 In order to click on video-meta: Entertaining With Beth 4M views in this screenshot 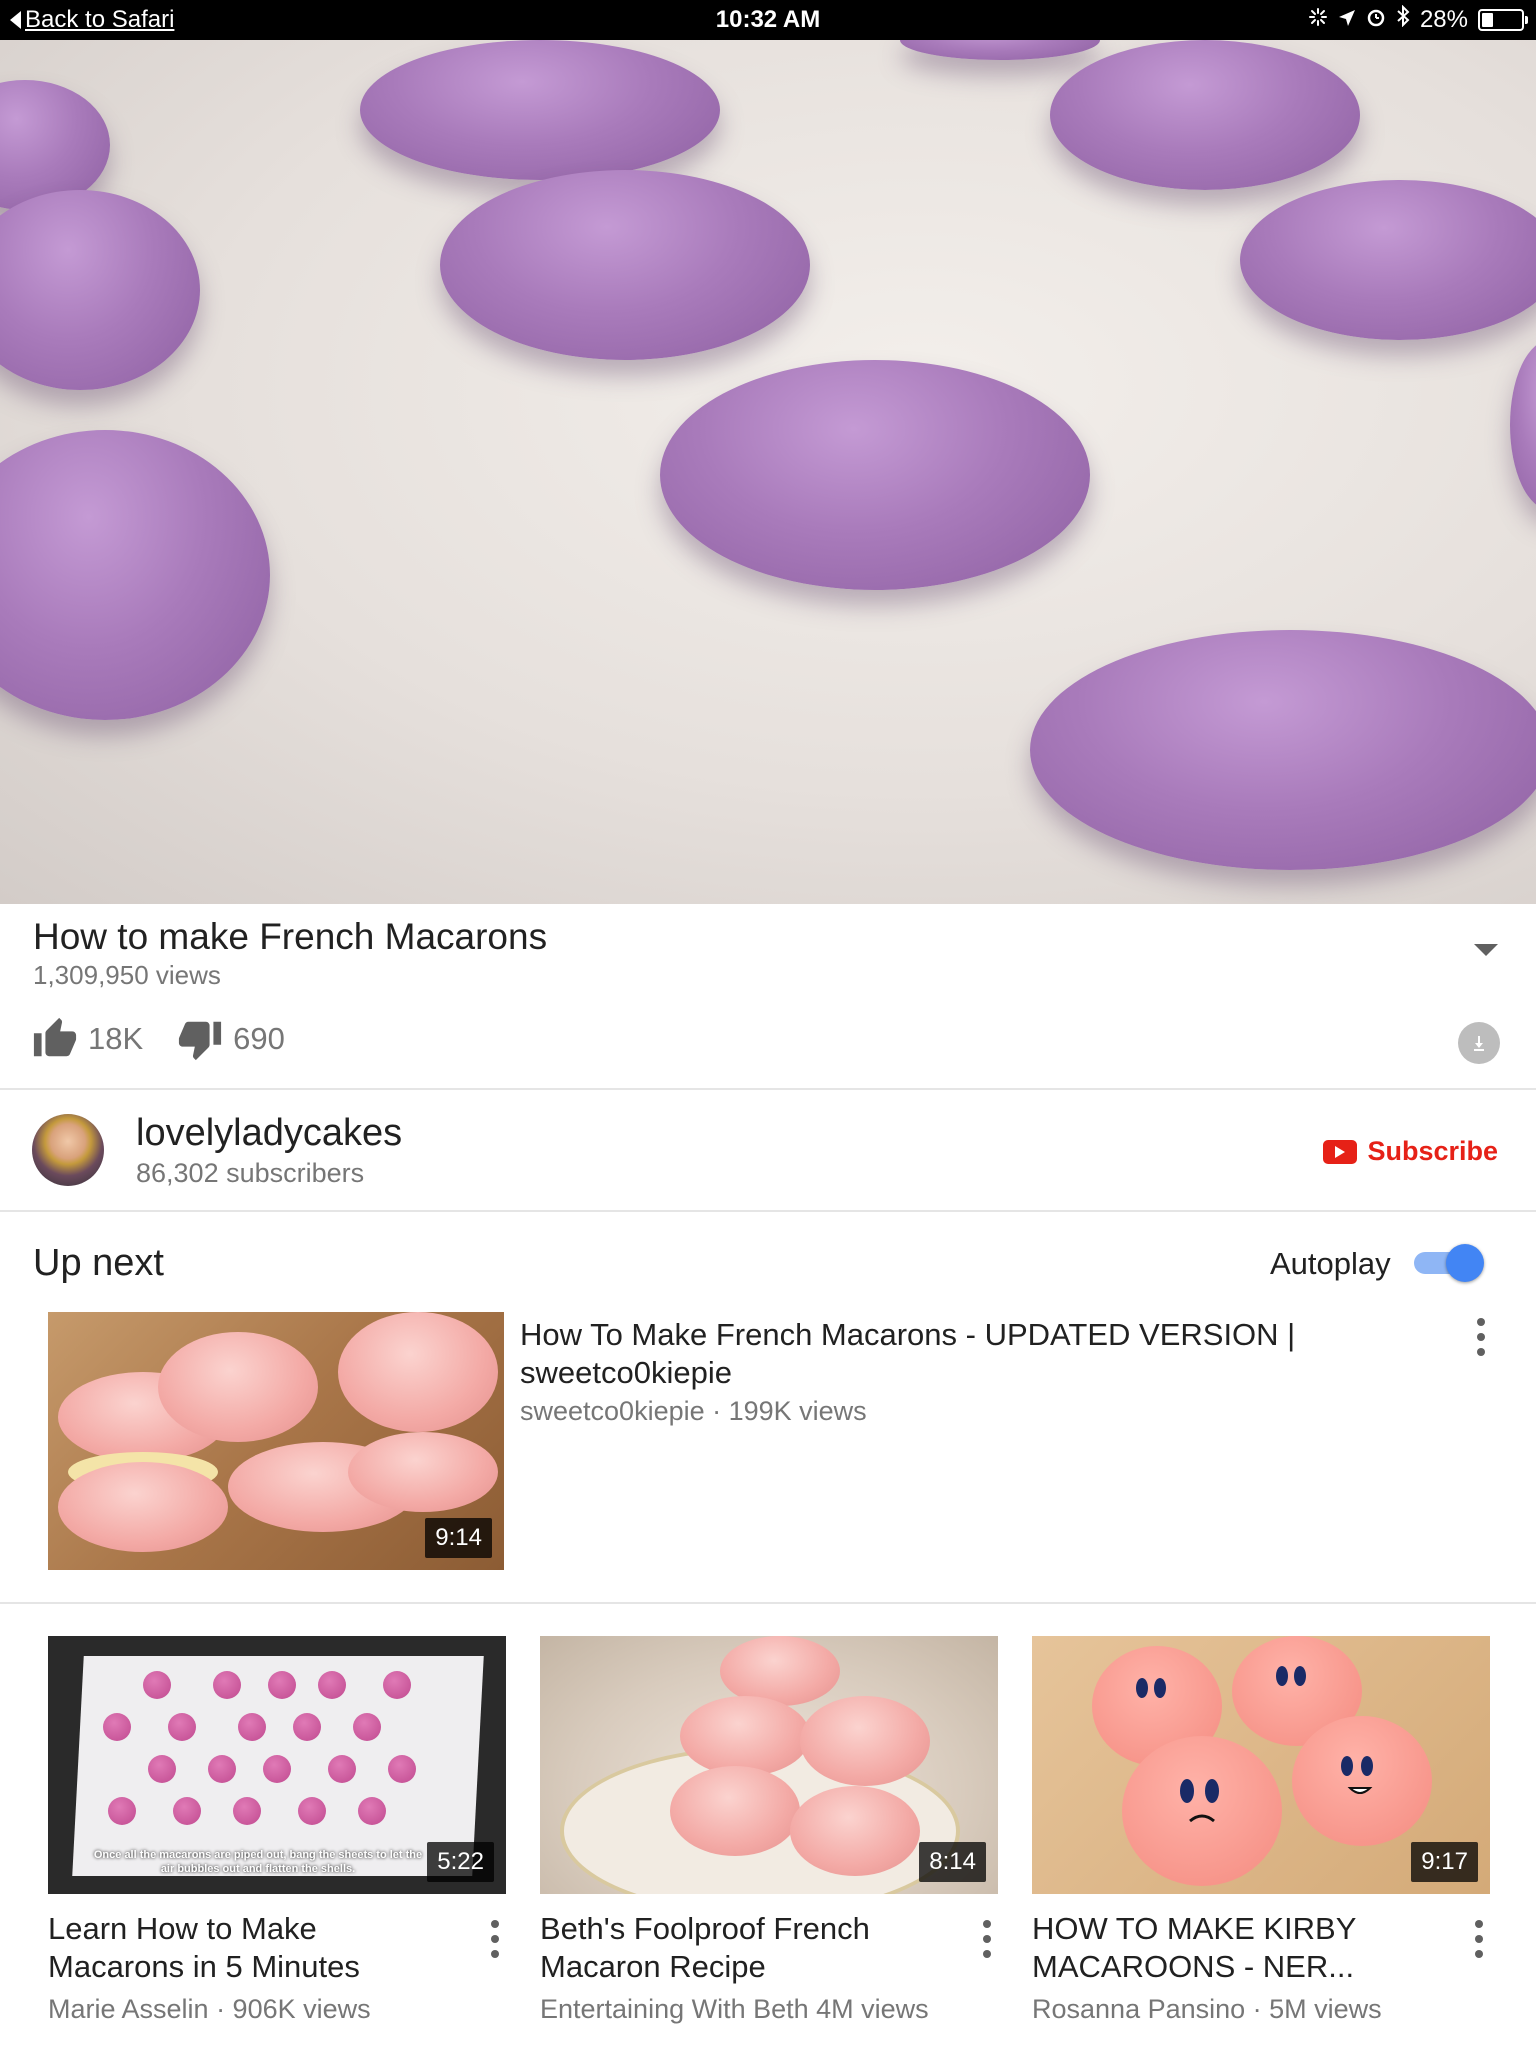, I will do `click(734, 2009)`.